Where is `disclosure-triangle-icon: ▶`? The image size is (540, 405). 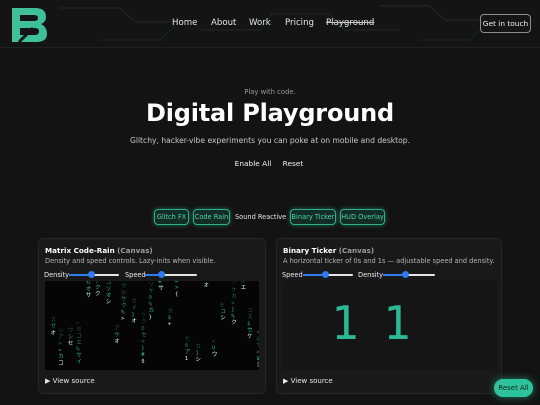
disclosure-triangle-icon: ▶ is located at coordinates (48, 381).